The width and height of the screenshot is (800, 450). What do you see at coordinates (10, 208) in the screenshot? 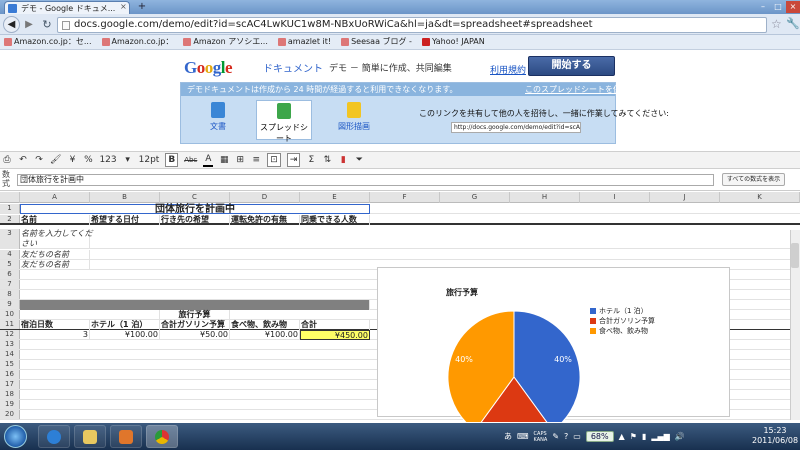
I see `row-header: 1` at bounding box center [10, 208].